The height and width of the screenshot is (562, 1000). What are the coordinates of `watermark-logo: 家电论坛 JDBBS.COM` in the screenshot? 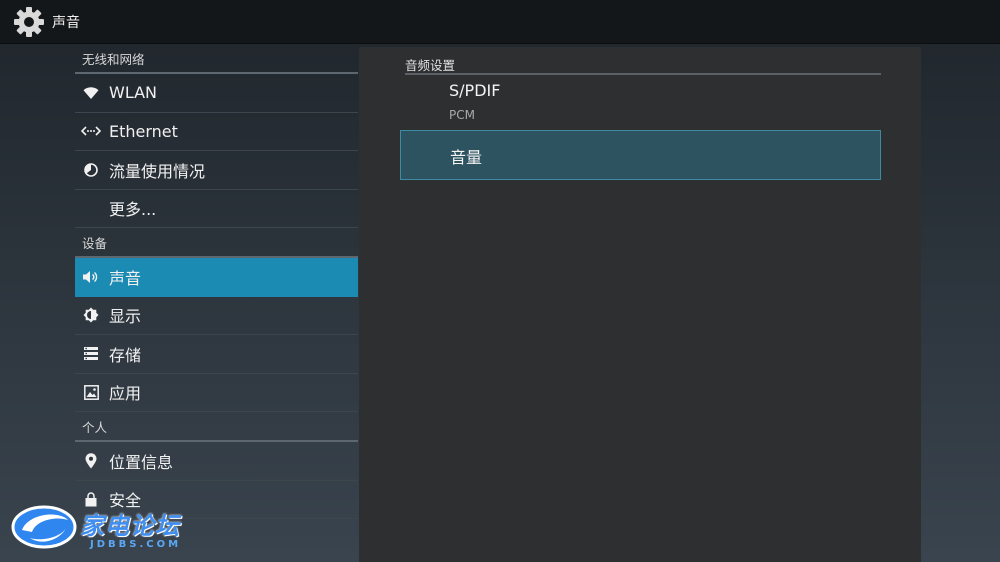 It's located at (110, 528).